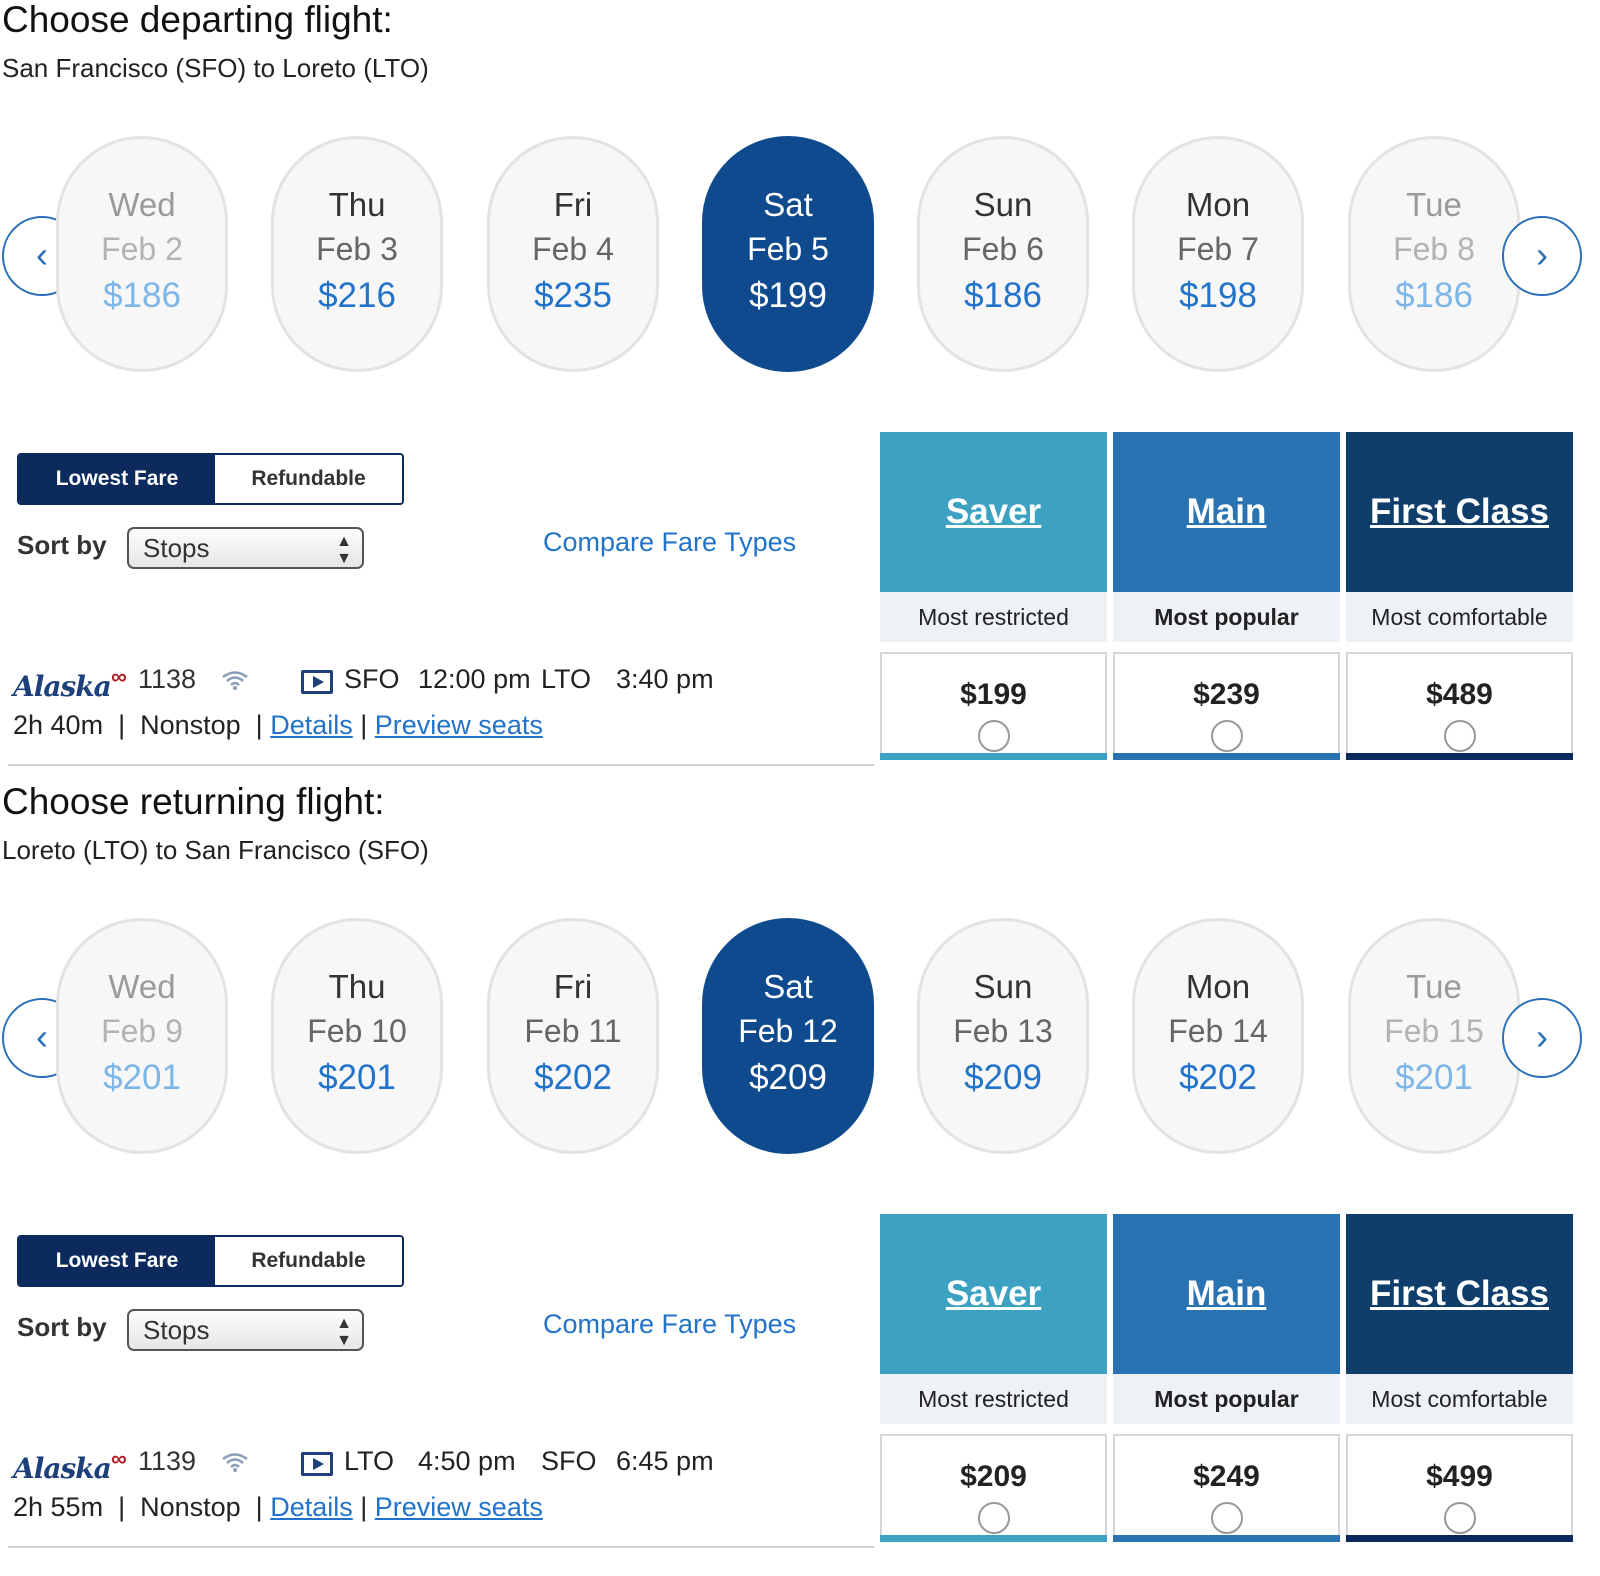  What do you see at coordinates (788, 1031) in the screenshot?
I see `date-label: Feb 12` at bounding box center [788, 1031].